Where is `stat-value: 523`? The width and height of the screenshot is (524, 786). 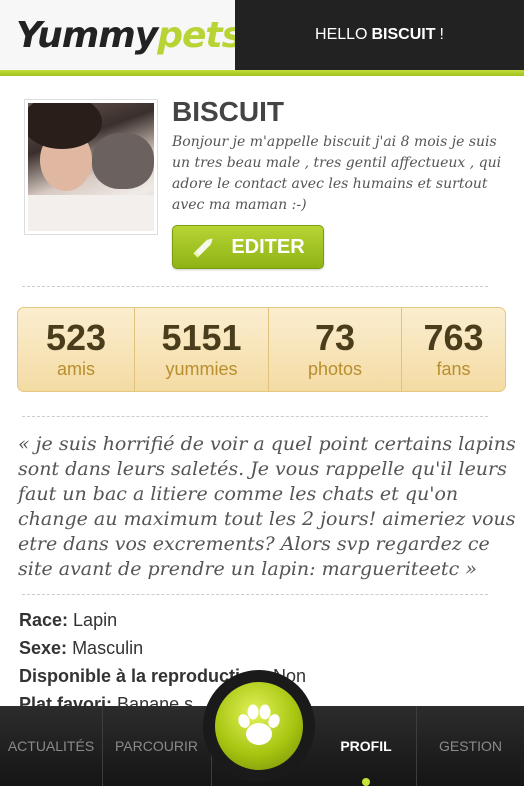 stat-value: 523 is located at coordinates (76, 337).